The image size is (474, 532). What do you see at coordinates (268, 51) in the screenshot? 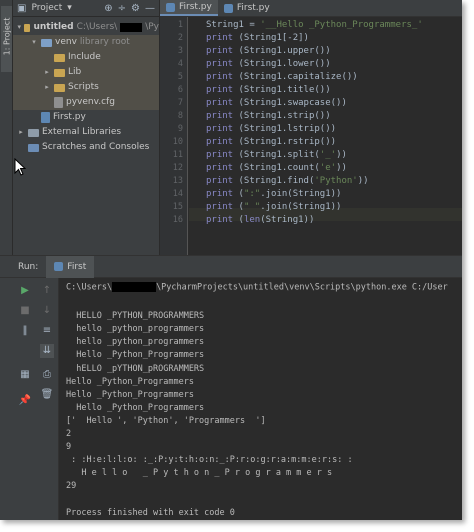
I see `code-line: print (String1.upper())` at bounding box center [268, 51].